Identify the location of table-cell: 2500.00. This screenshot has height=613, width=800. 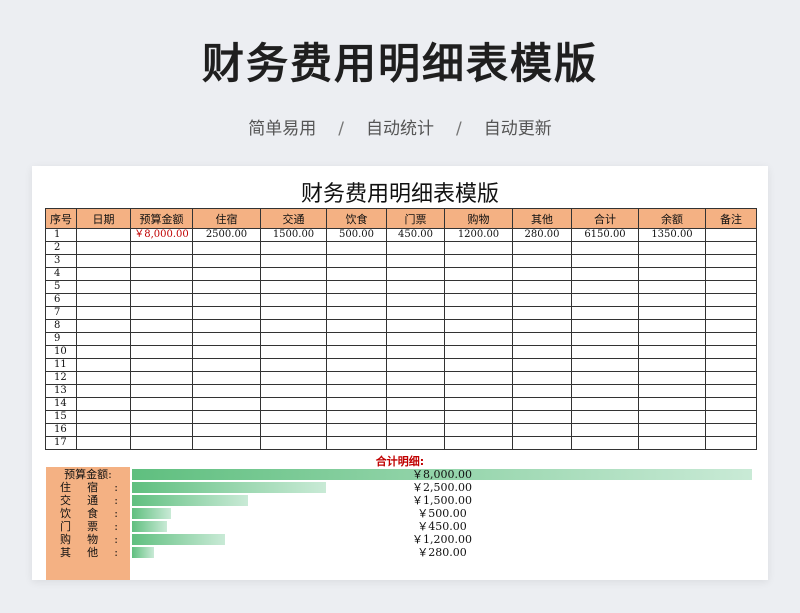
(226, 235).